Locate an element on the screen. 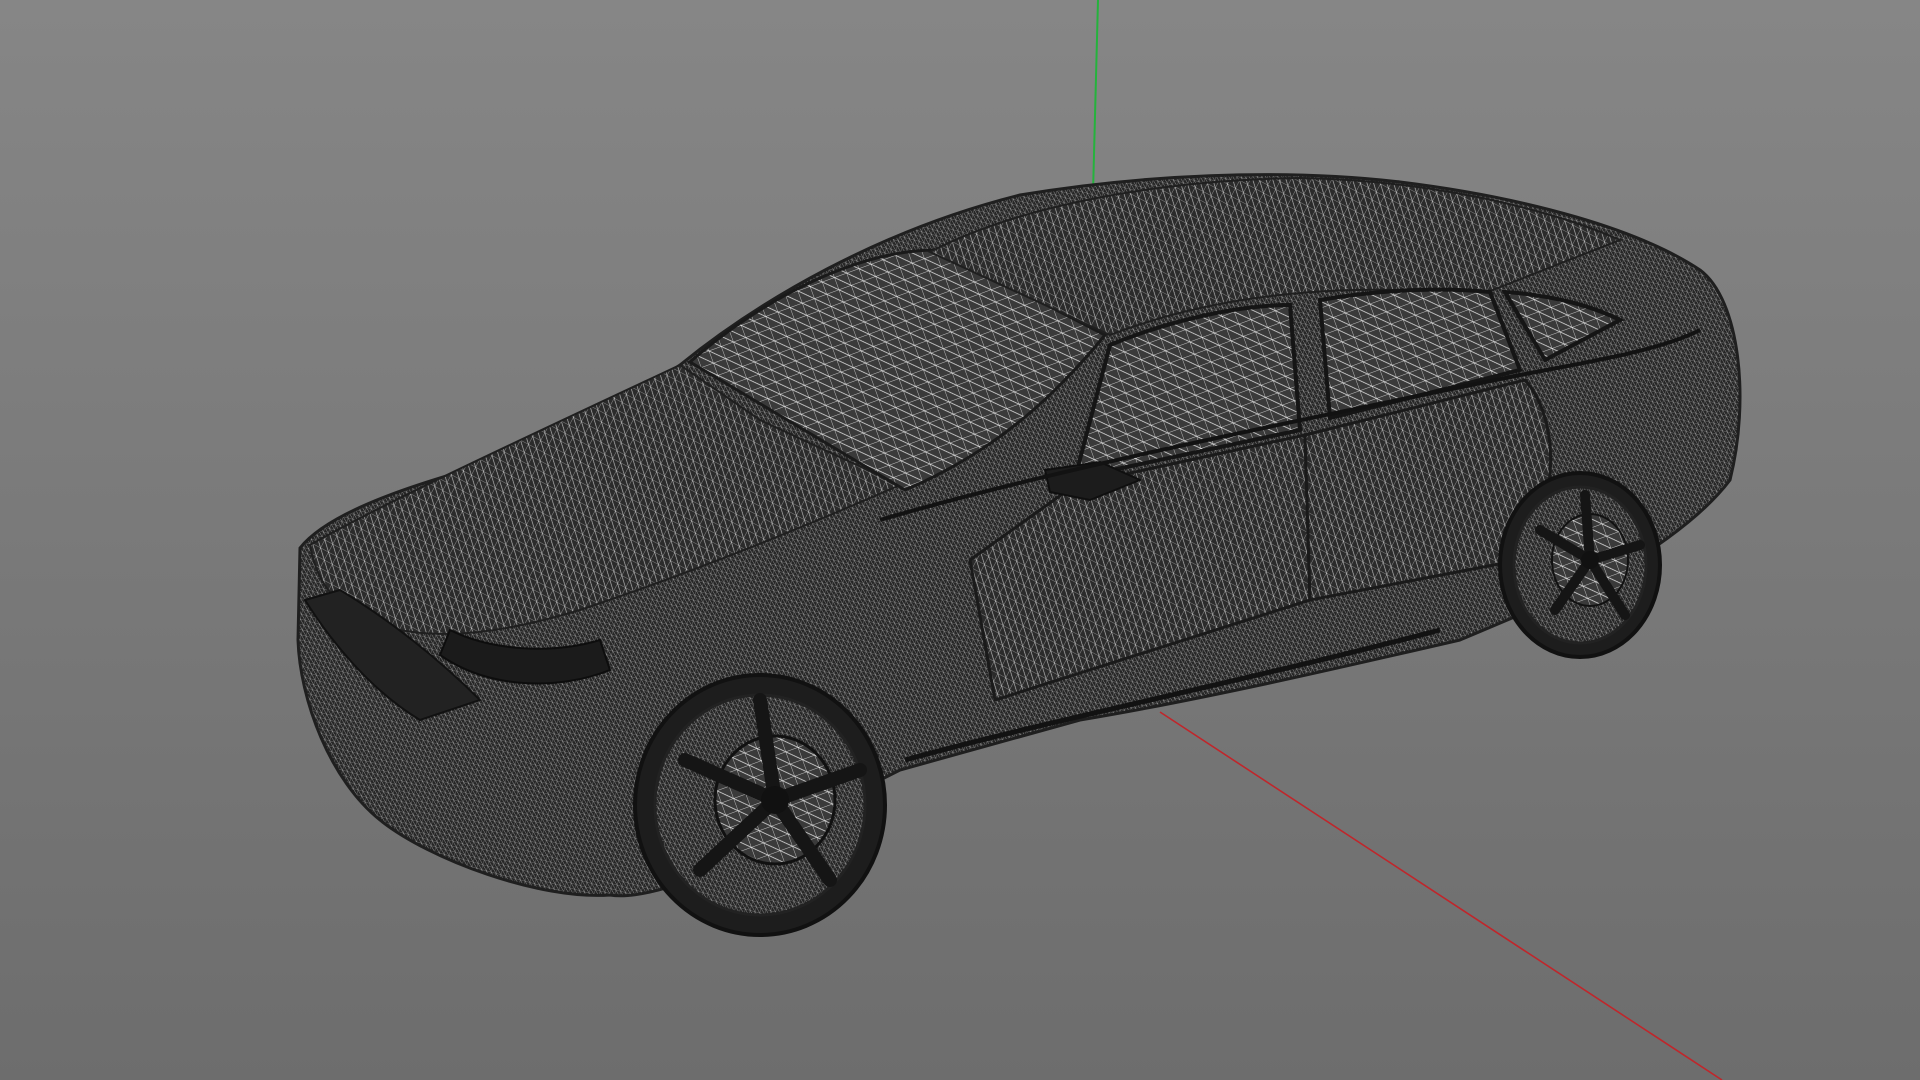  car-front-wheel is located at coordinates (760, 805).